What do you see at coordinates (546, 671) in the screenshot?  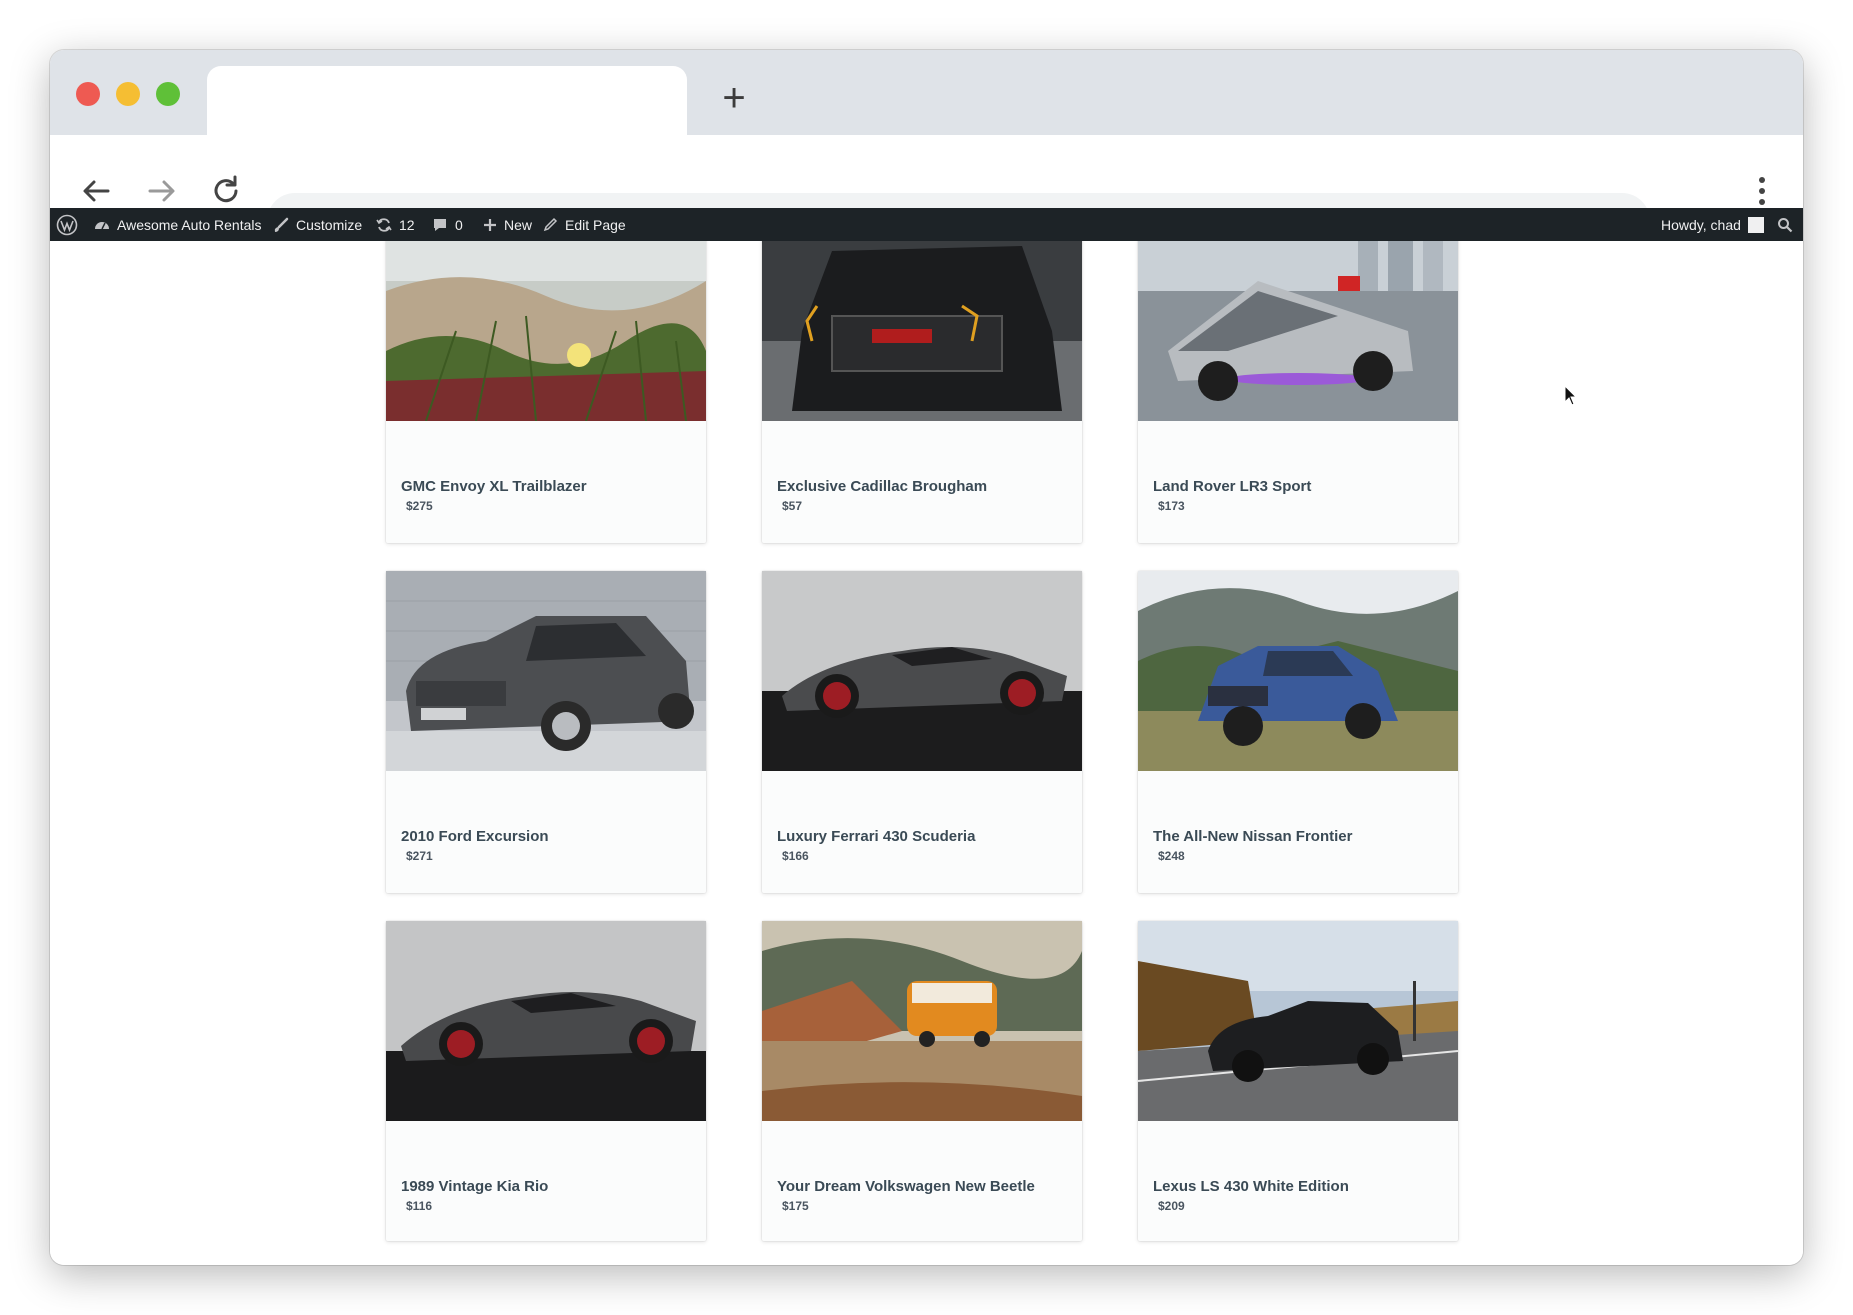 I see `listing-image-hatchback` at bounding box center [546, 671].